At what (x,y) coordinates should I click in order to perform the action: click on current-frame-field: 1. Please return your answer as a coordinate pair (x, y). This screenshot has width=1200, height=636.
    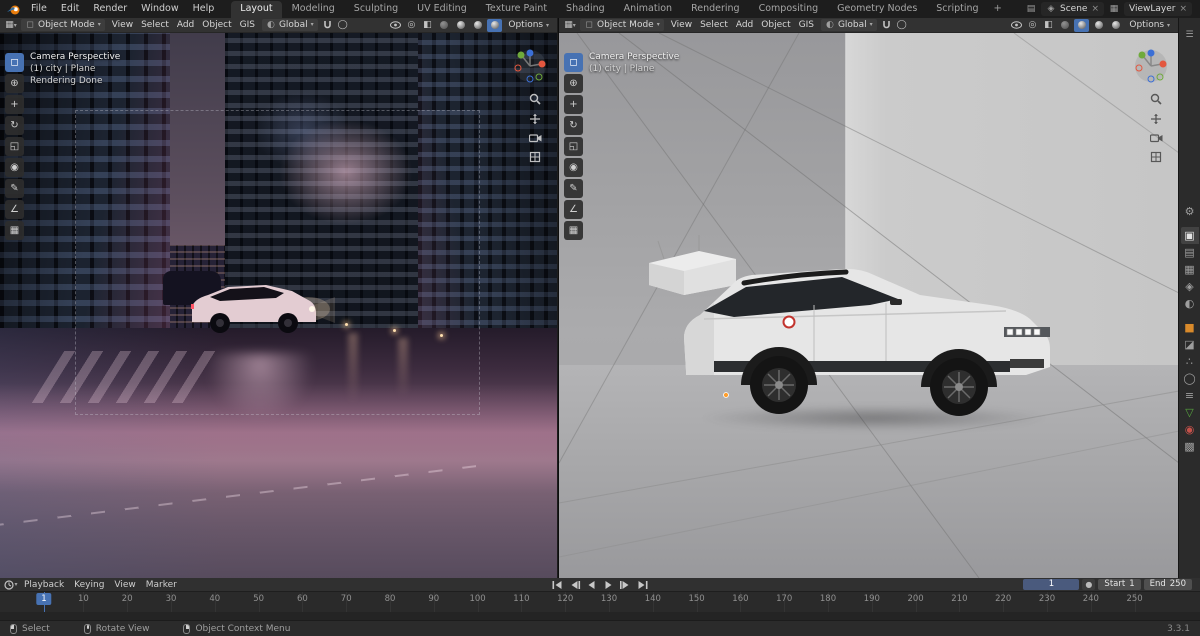
    Looking at the image, I should click on (1051, 584).